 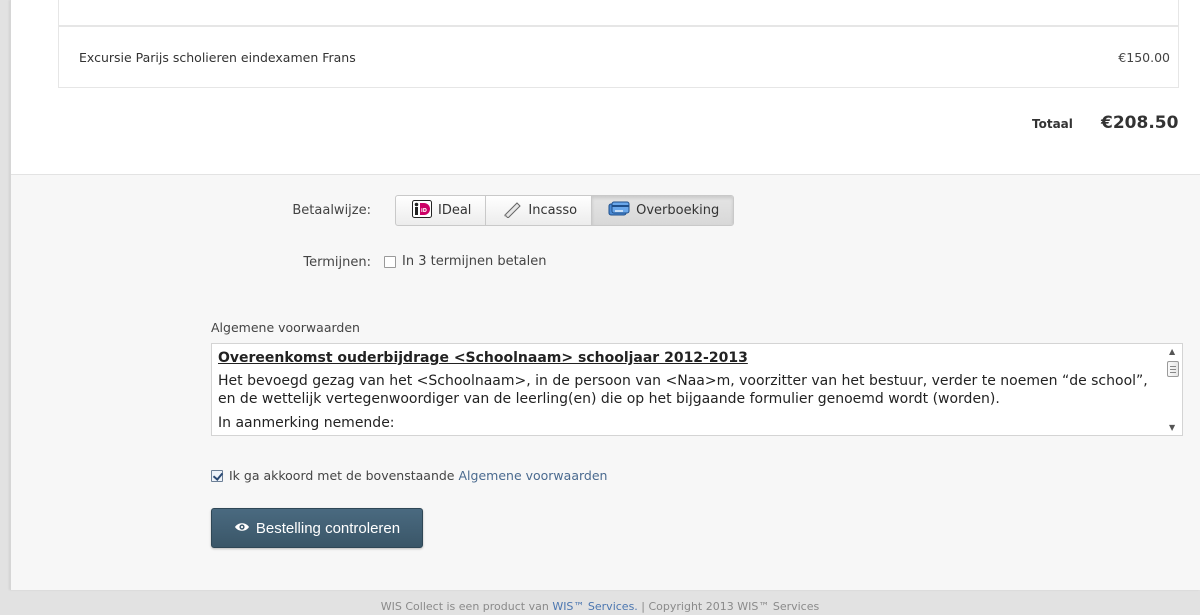 I want to click on terms-scrollbar: ▲ ▼, so click(x=1173, y=389).